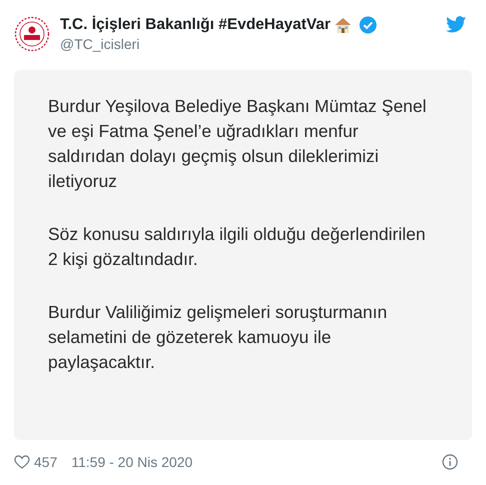  I want to click on bird-logo-icon, so click(456, 24).